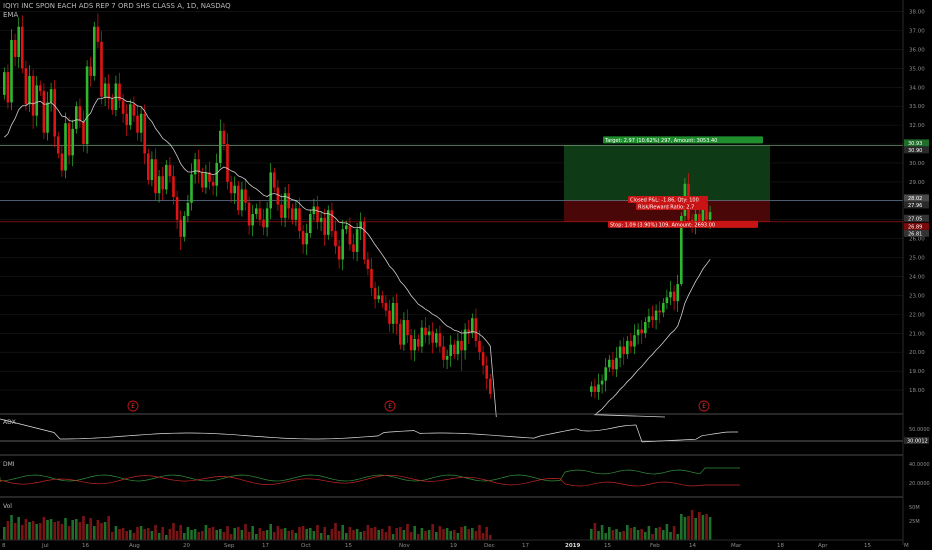 This screenshot has width=932, height=550. I want to click on time-tick-label: Oct, so click(306, 546).